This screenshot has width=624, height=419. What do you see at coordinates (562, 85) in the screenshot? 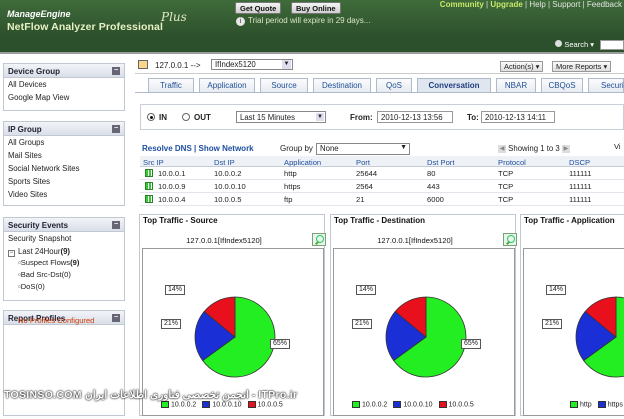
I see `tab-cbqos: CBQoS` at bounding box center [562, 85].